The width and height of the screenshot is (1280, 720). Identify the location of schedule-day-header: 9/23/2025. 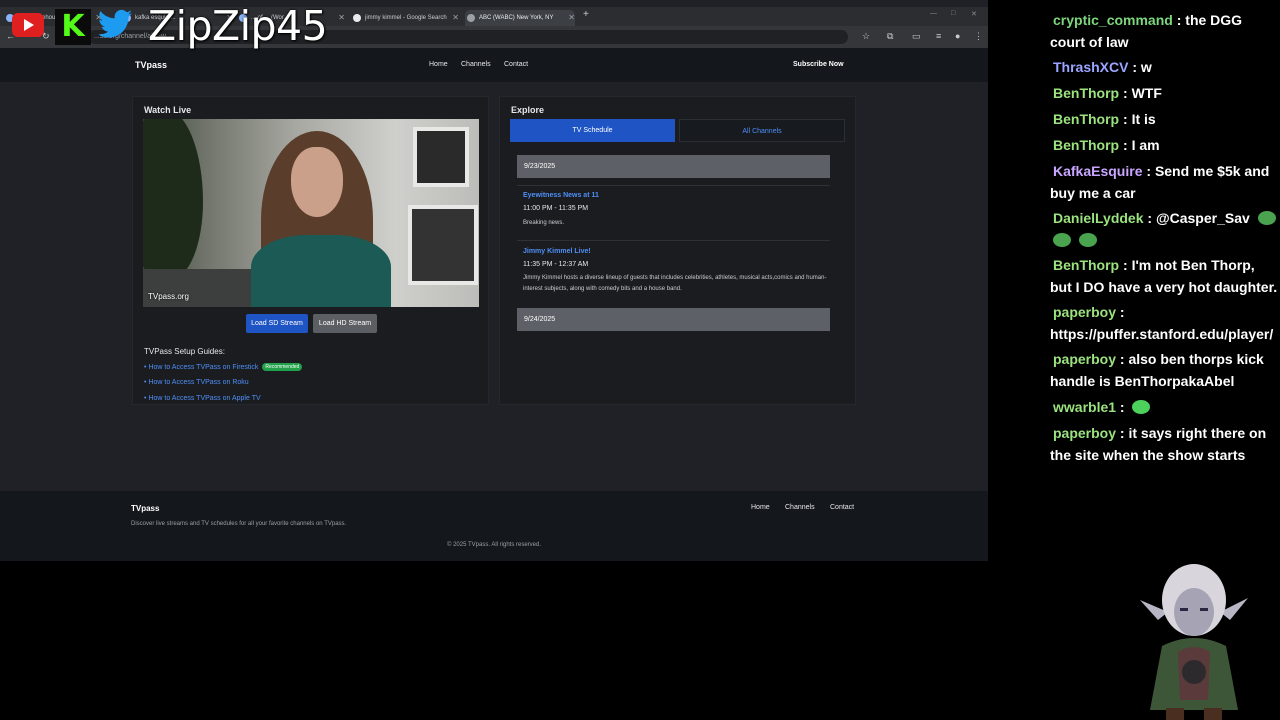
(673, 166).